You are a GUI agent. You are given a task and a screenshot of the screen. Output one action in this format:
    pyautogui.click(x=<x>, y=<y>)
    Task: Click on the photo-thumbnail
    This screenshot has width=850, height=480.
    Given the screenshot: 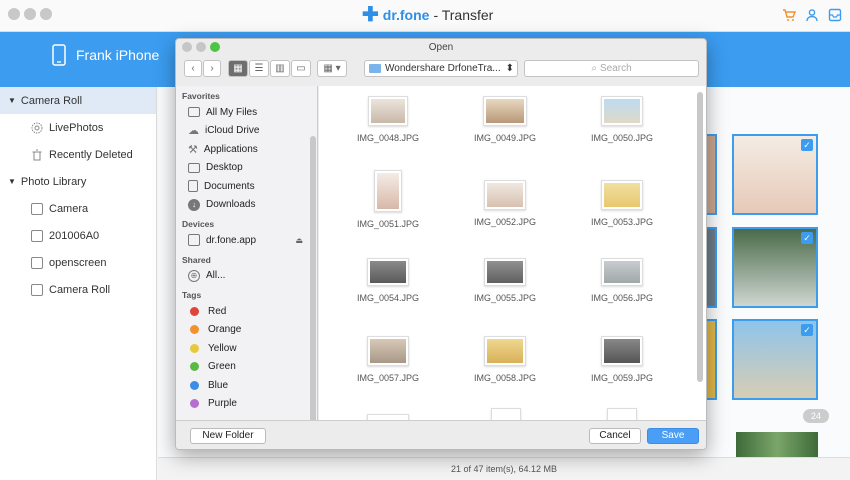 What is the action you would take?
    pyautogui.click(x=777, y=444)
    